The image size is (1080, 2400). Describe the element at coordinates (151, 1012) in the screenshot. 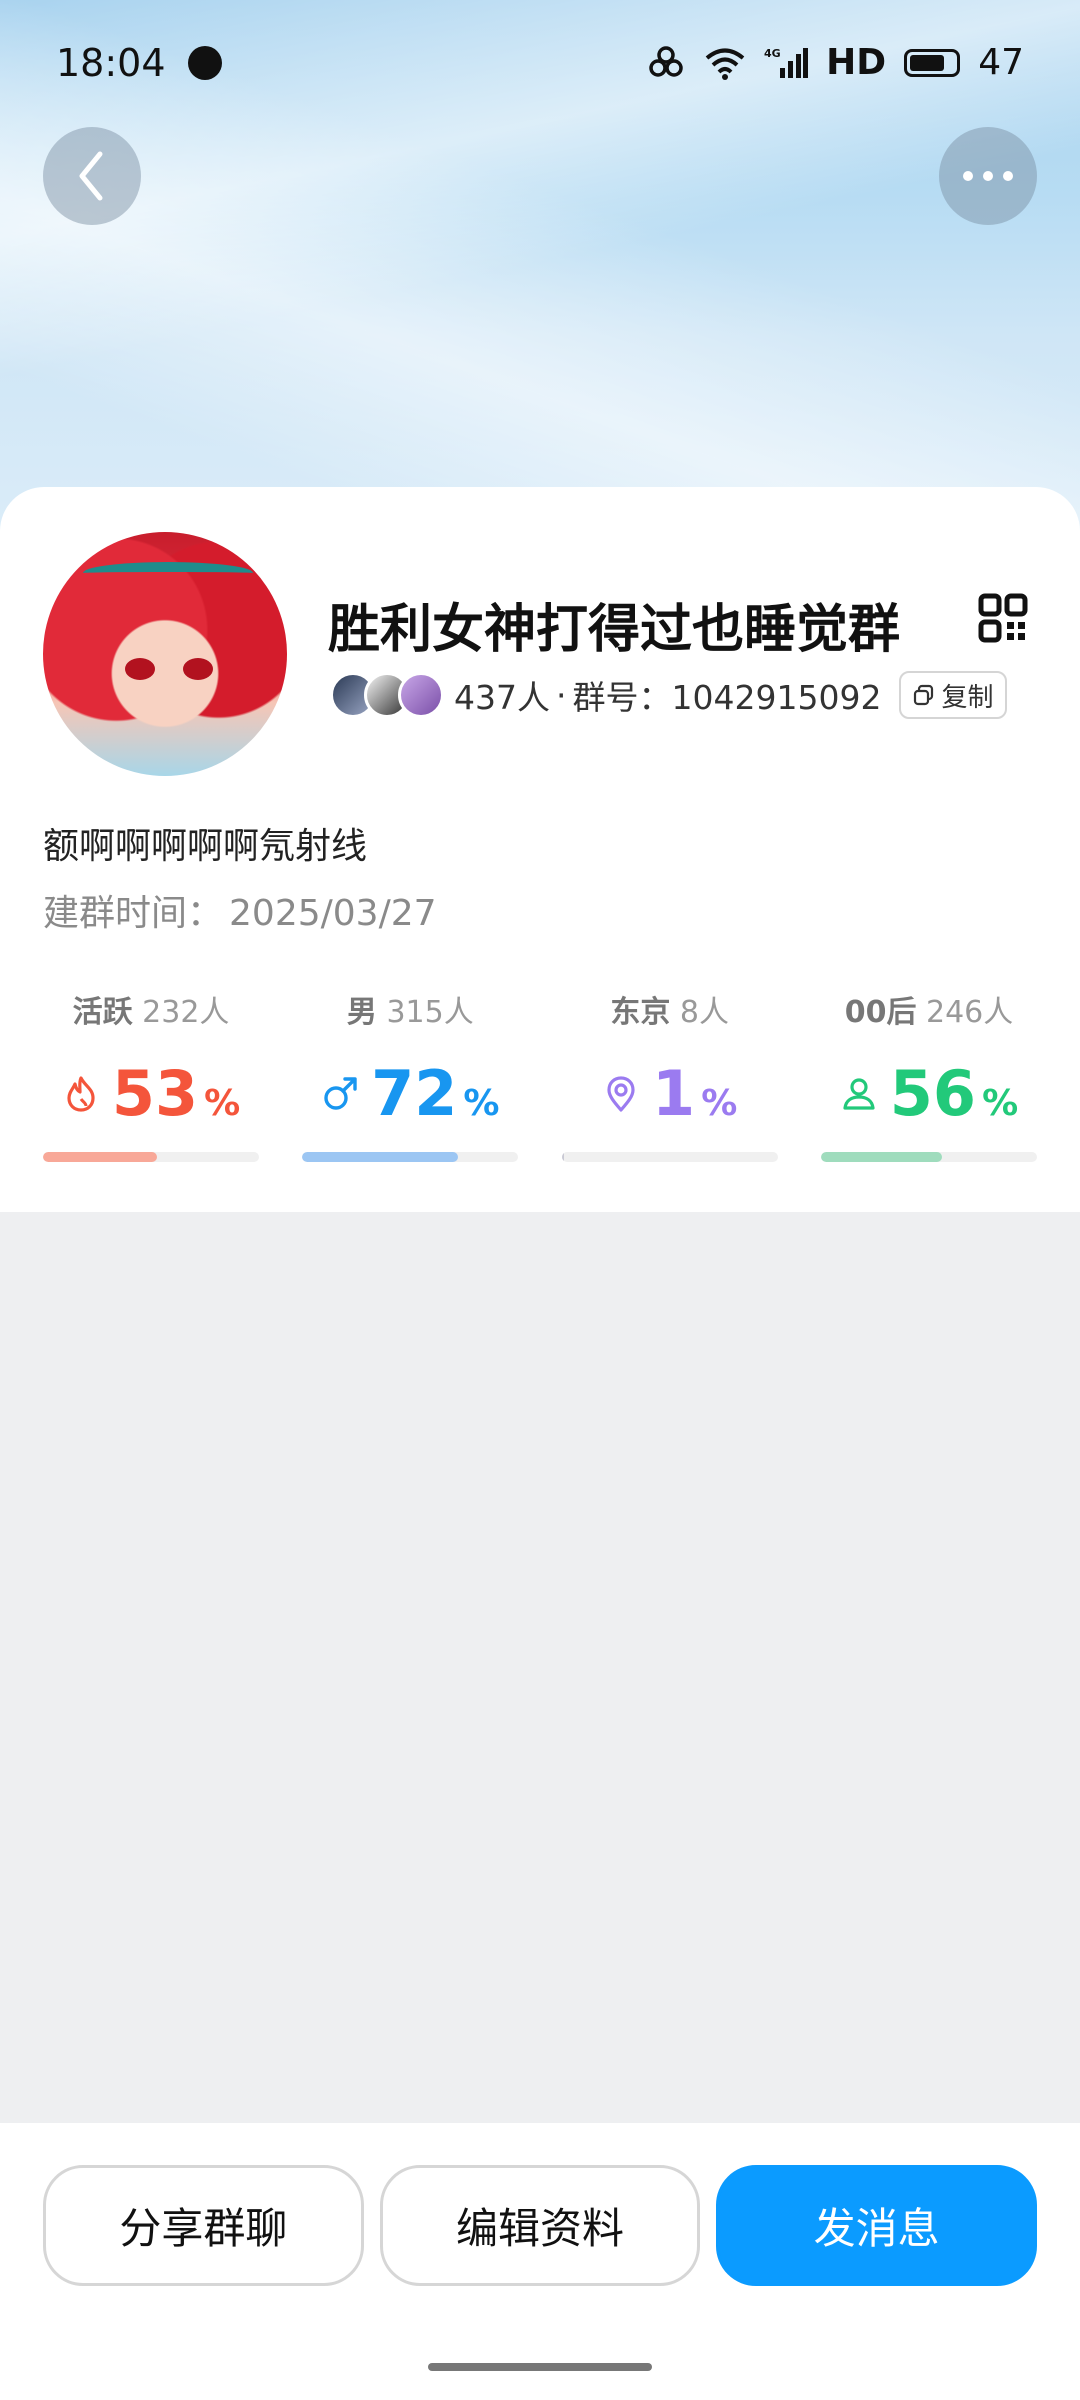

I see `stat-label: 活跃 232人` at that location.